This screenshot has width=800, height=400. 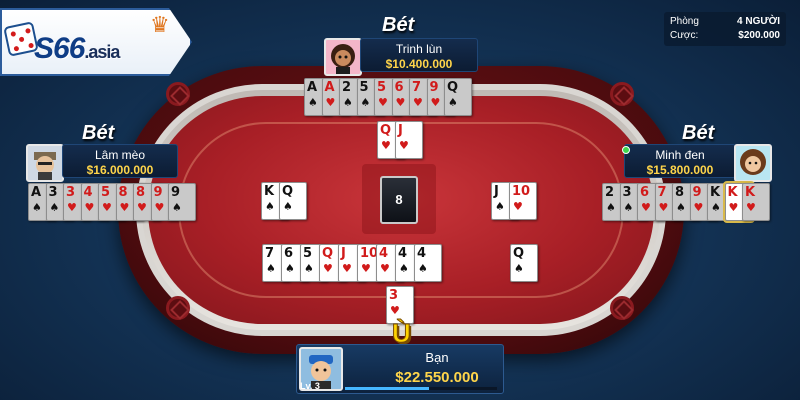 I want to click on player-panel-top: Trinh lùn $10.400.000, so click(x=419, y=55).